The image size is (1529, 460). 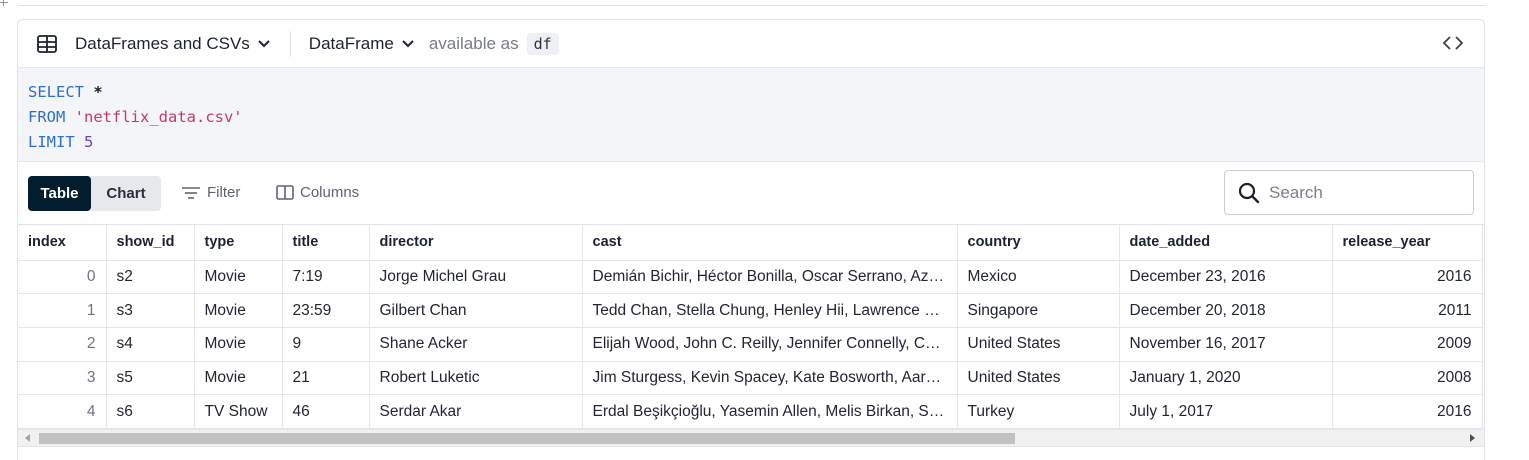 What do you see at coordinates (1364, 192) in the screenshot?
I see `search-input` at bounding box center [1364, 192].